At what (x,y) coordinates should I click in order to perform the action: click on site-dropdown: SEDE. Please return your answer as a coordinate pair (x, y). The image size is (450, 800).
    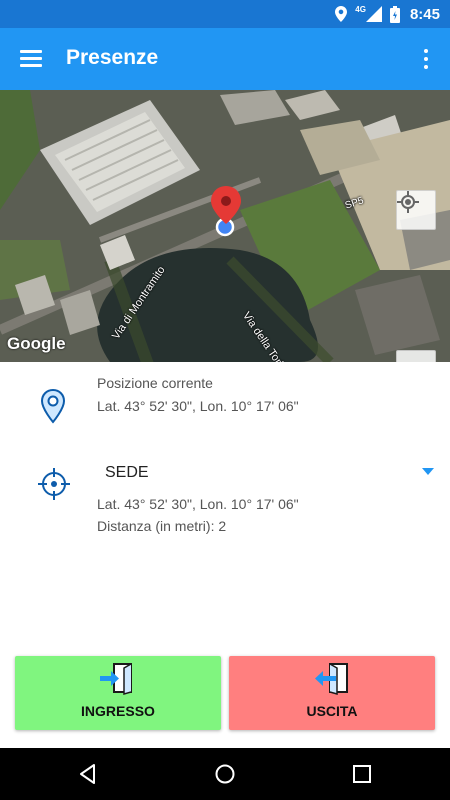
    Looking at the image, I should click on (268, 472).